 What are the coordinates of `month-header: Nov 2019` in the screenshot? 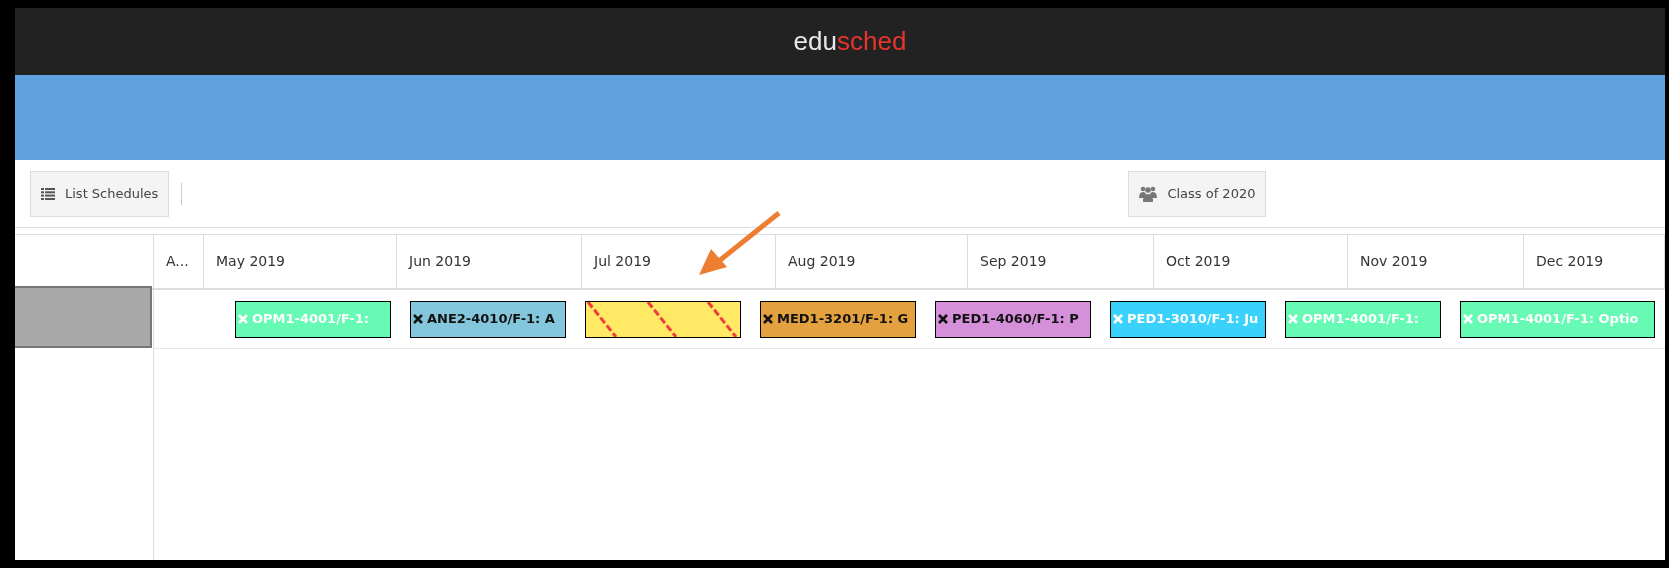 It's located at (1436, 261).